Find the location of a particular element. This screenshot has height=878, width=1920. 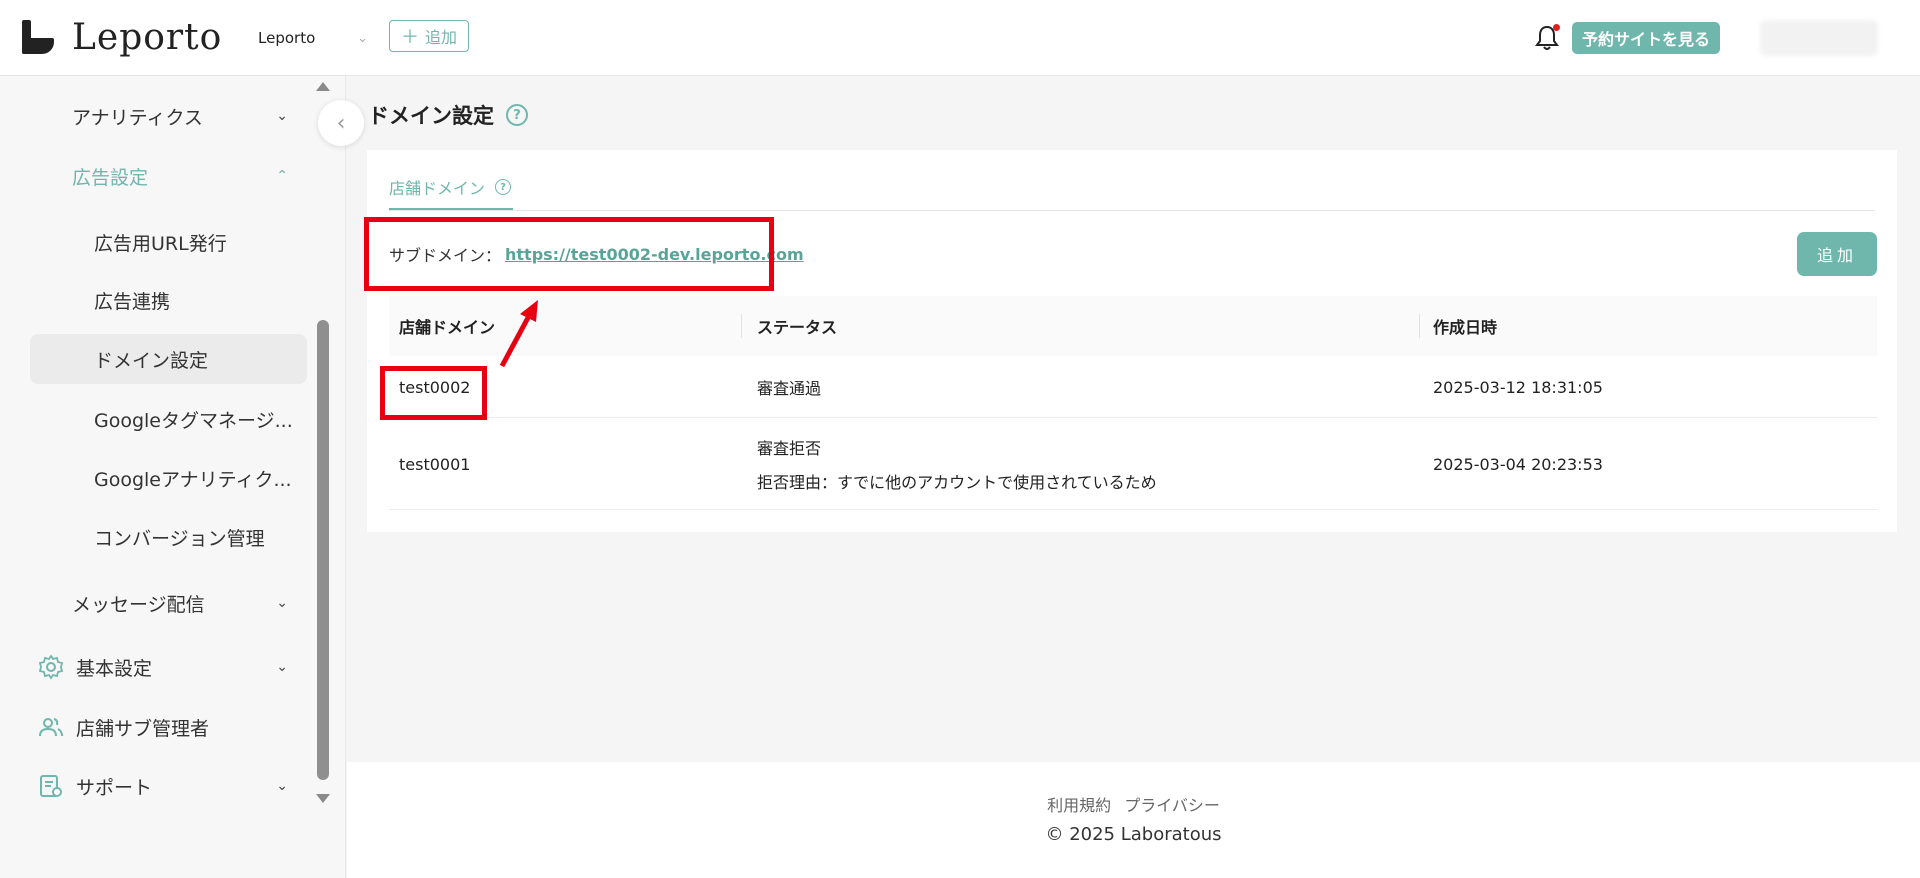

sidebar-item-label: 広告用URL発行 is located at coordinates (160, 243).